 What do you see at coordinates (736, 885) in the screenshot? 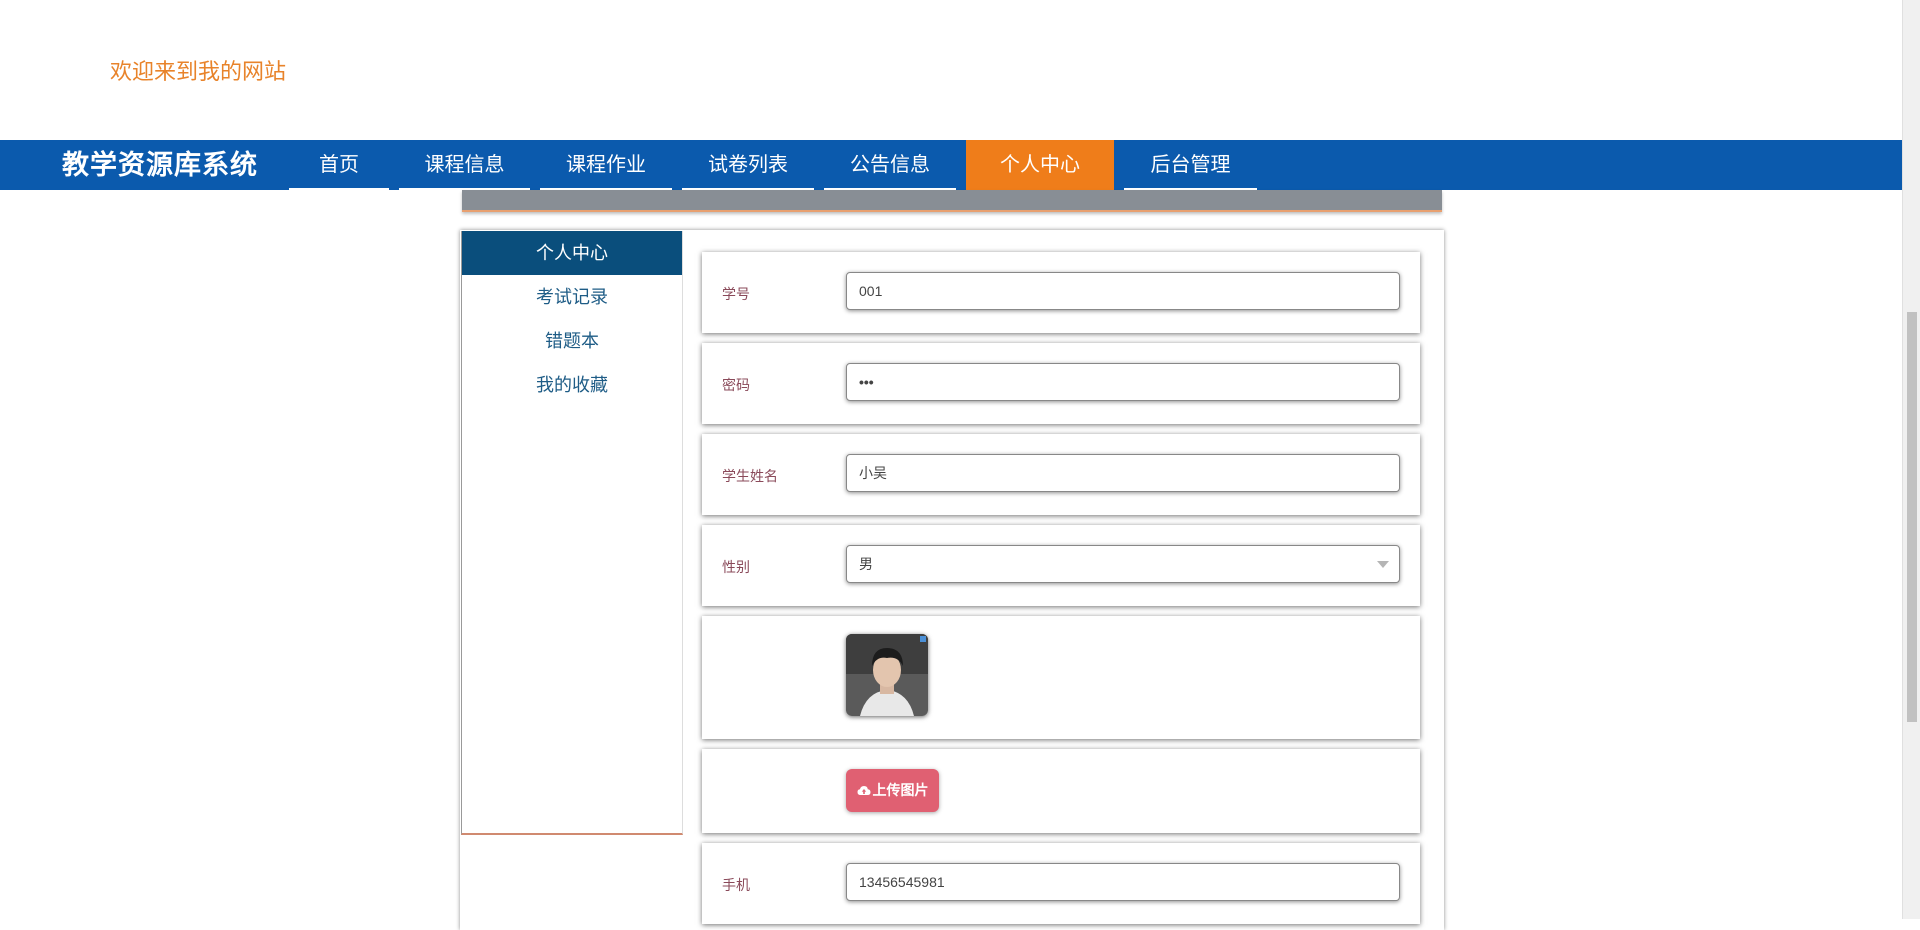
I see `phone-label: 手机` at bounding box center [736, 885].